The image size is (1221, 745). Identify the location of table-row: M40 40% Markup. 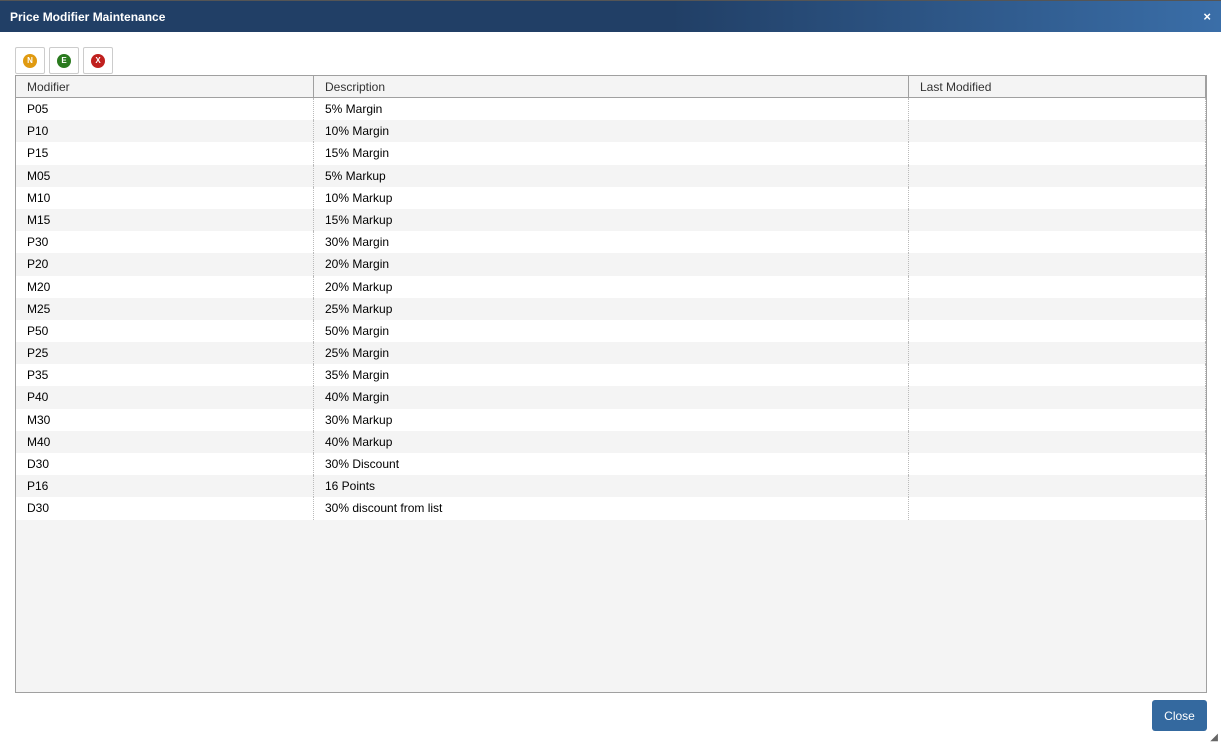
(611, 441).